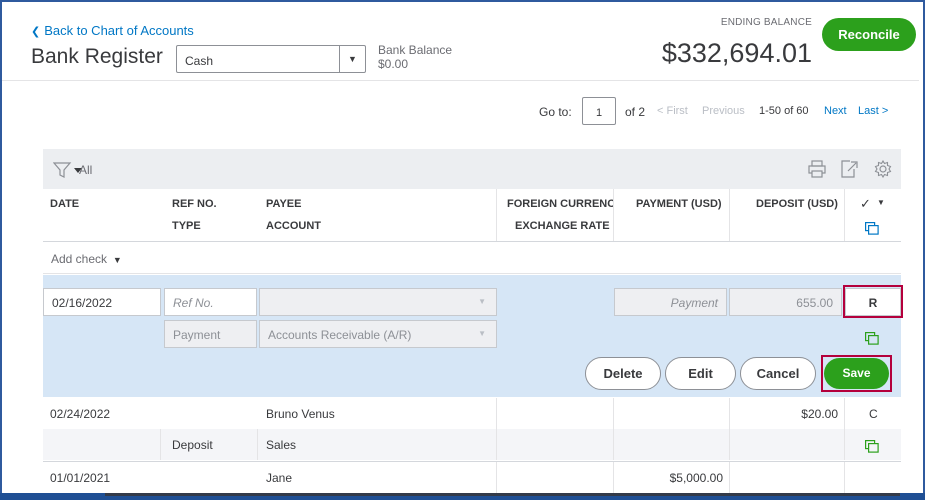  I want to click on settings-gear-icon, so click(883, 169).